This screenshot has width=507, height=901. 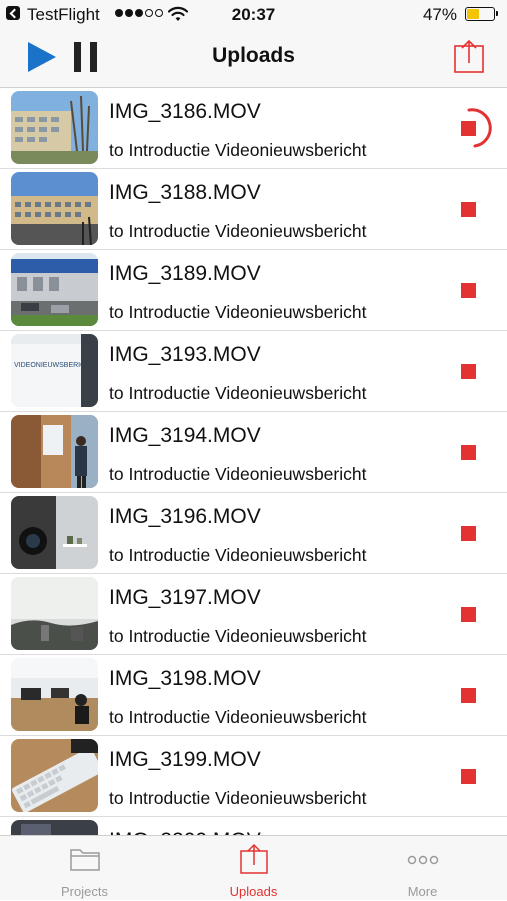 What do you see at coordinates (422, 891) in the screenshot?
I see `tab-more-label: More` at bounding box center [422, 891].